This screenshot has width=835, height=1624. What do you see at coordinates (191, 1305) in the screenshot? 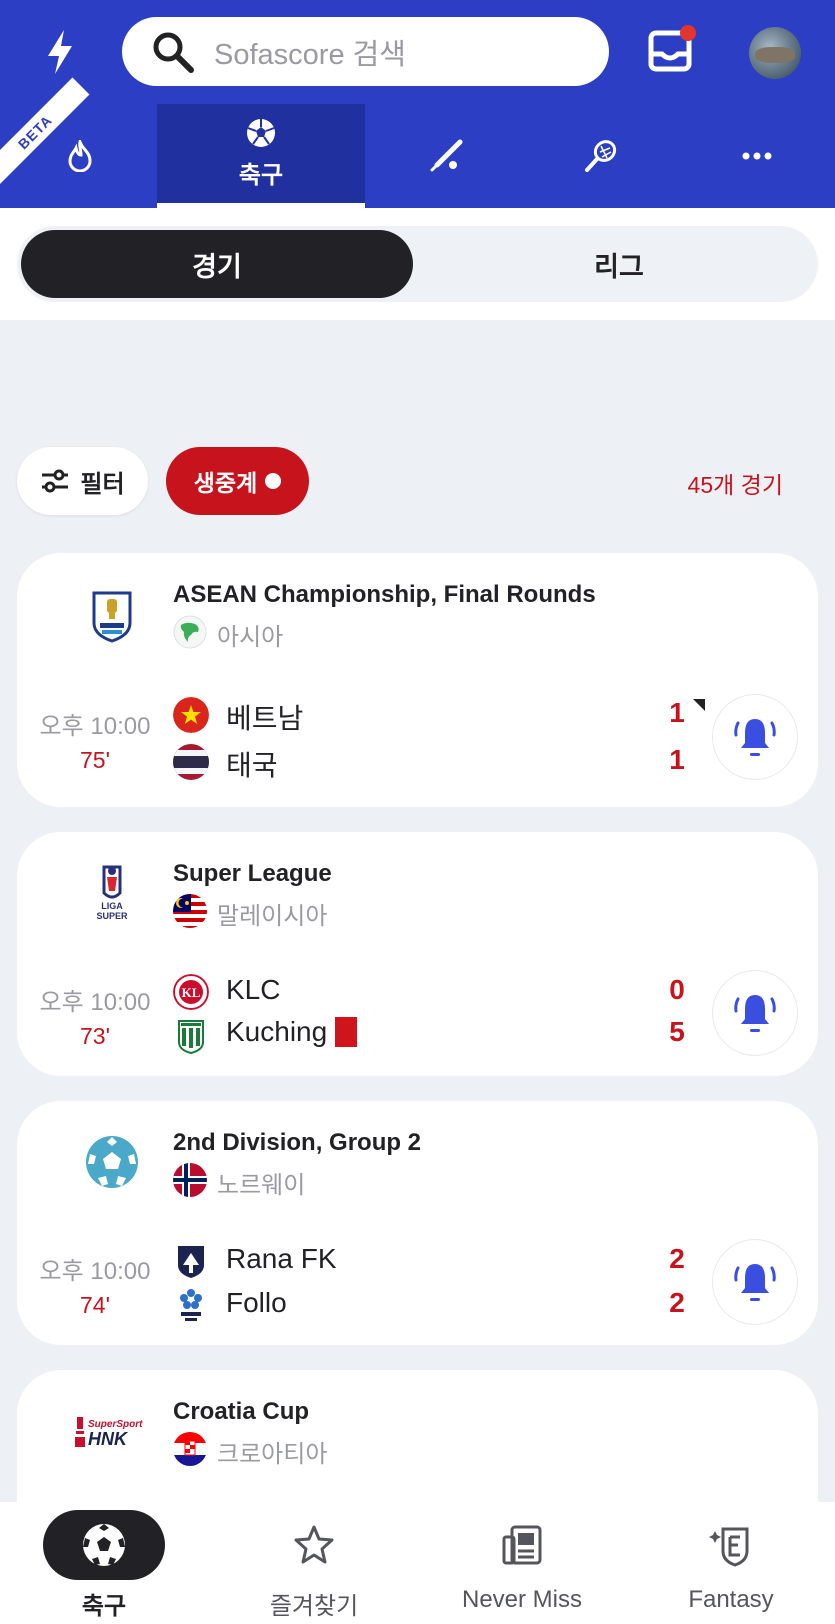
I see `follo-logo-icon` at bounding box center [191, 1305].